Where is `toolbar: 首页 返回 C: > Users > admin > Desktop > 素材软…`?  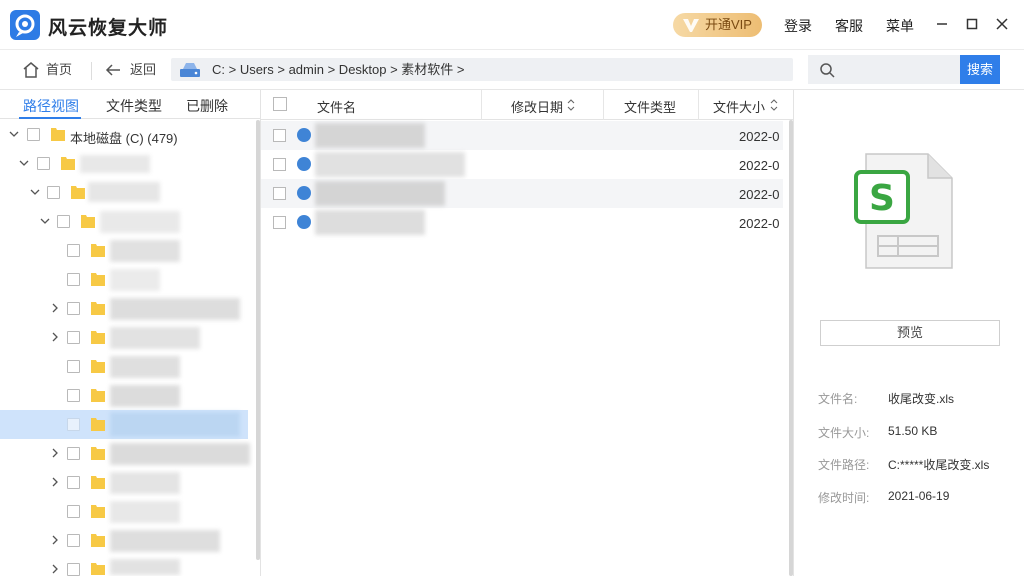
toolbar: 首页 返回 C: > Users > admin > Desktop > 素材软… is located at coordinates (512, 70).